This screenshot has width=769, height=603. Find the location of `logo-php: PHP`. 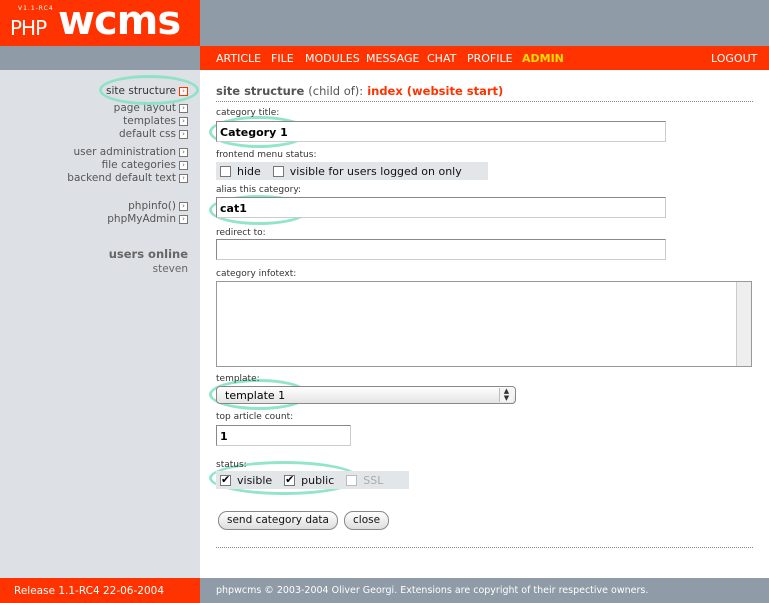

logo-php: PHP is located at coordinates (28, 28).